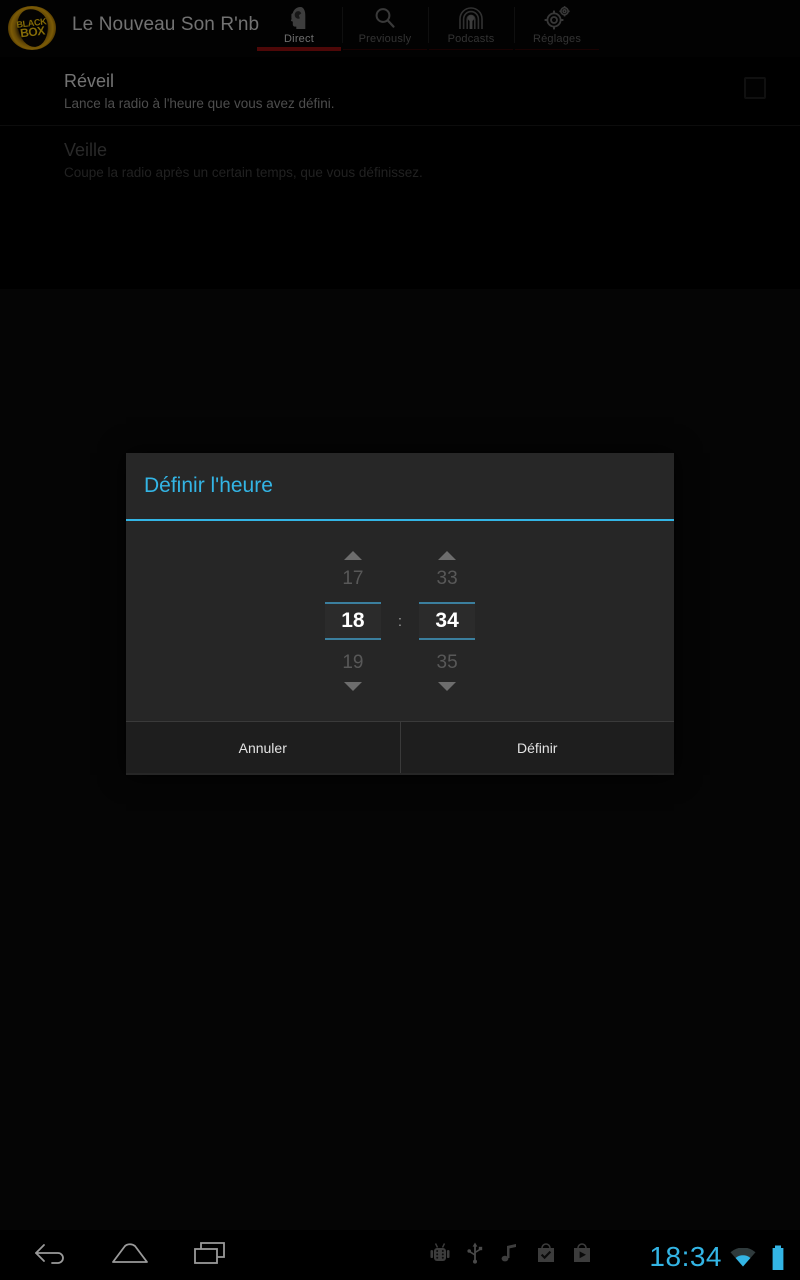  Describe the element at coordinates (447, 555) in the screenshot. I see `minute-increment-icon` at that location.